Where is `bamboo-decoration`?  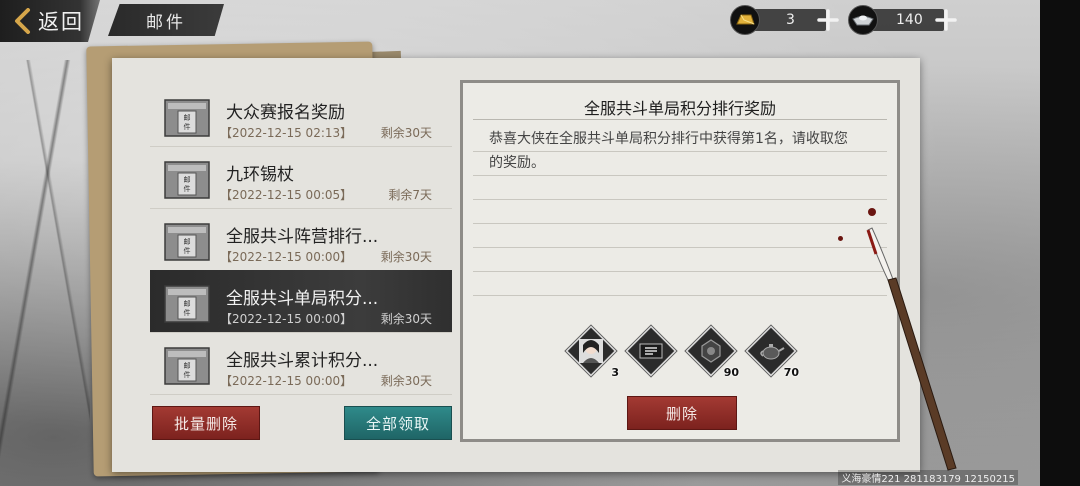 bamboo-decoration is located at coordinates (45, 260).